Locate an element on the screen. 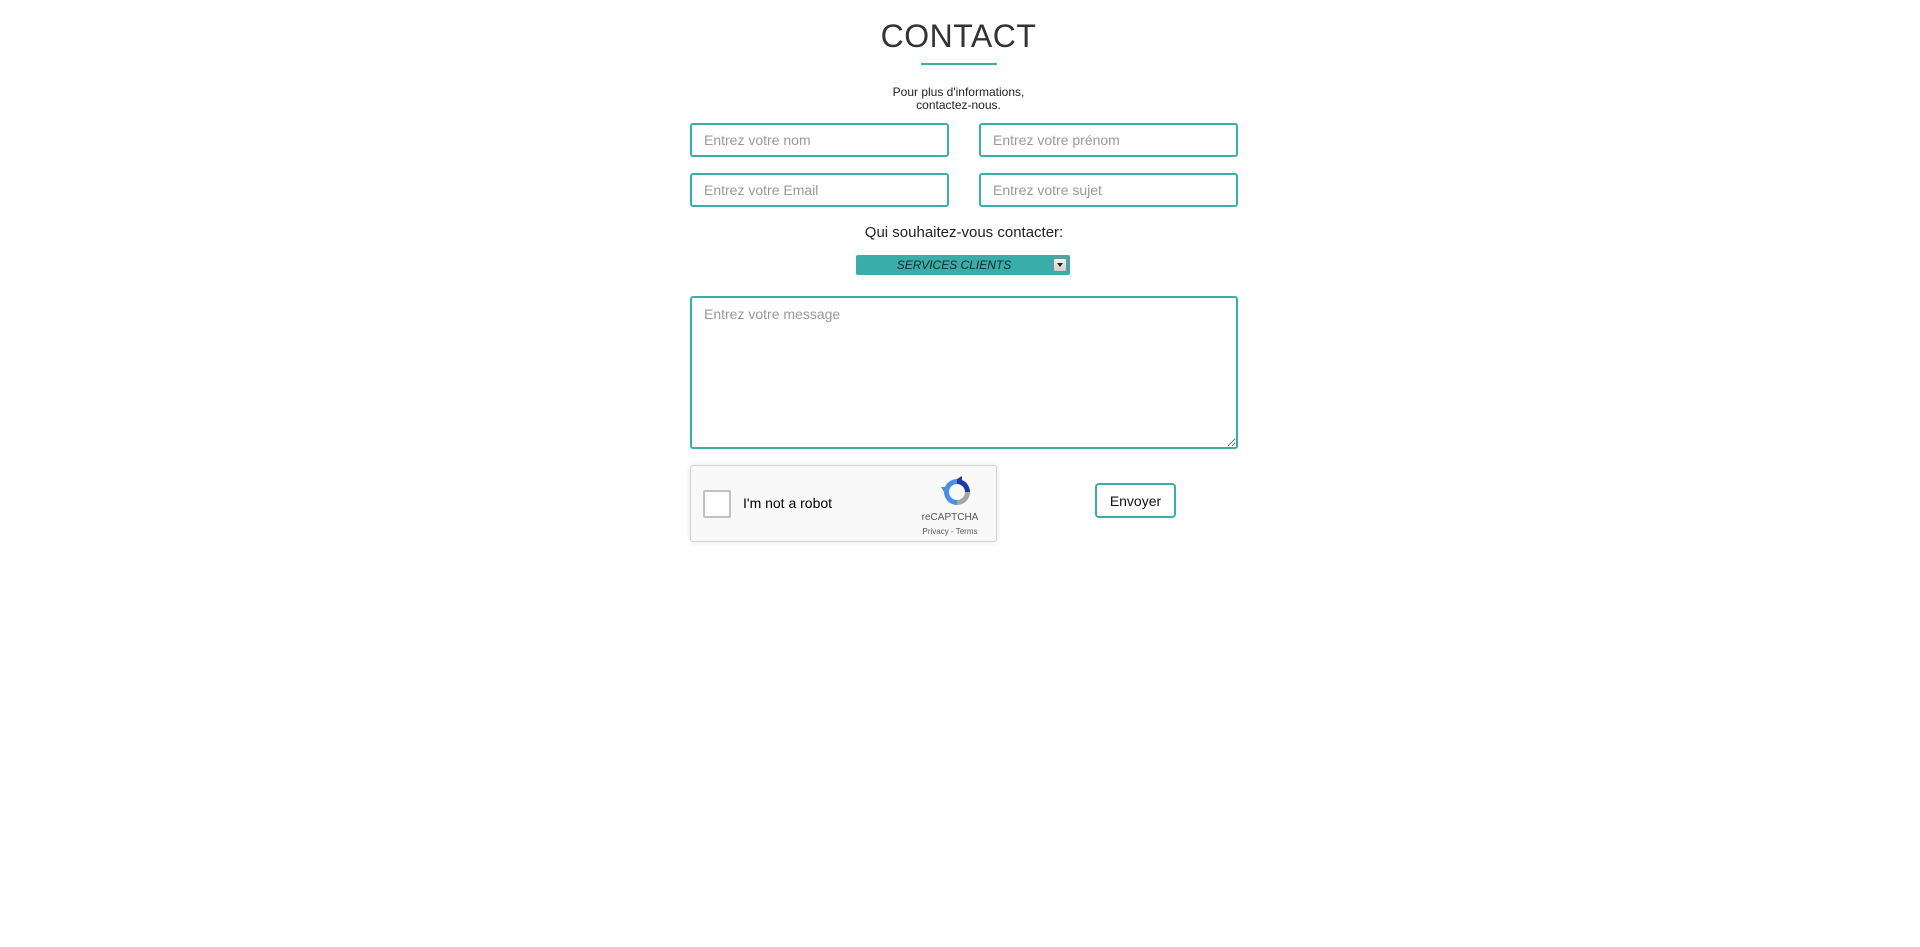 The width and height of the screenshot is (1920, 947). recipient-question: Qui souhaitez-vous contacter: is located at coordinates (964, 232).